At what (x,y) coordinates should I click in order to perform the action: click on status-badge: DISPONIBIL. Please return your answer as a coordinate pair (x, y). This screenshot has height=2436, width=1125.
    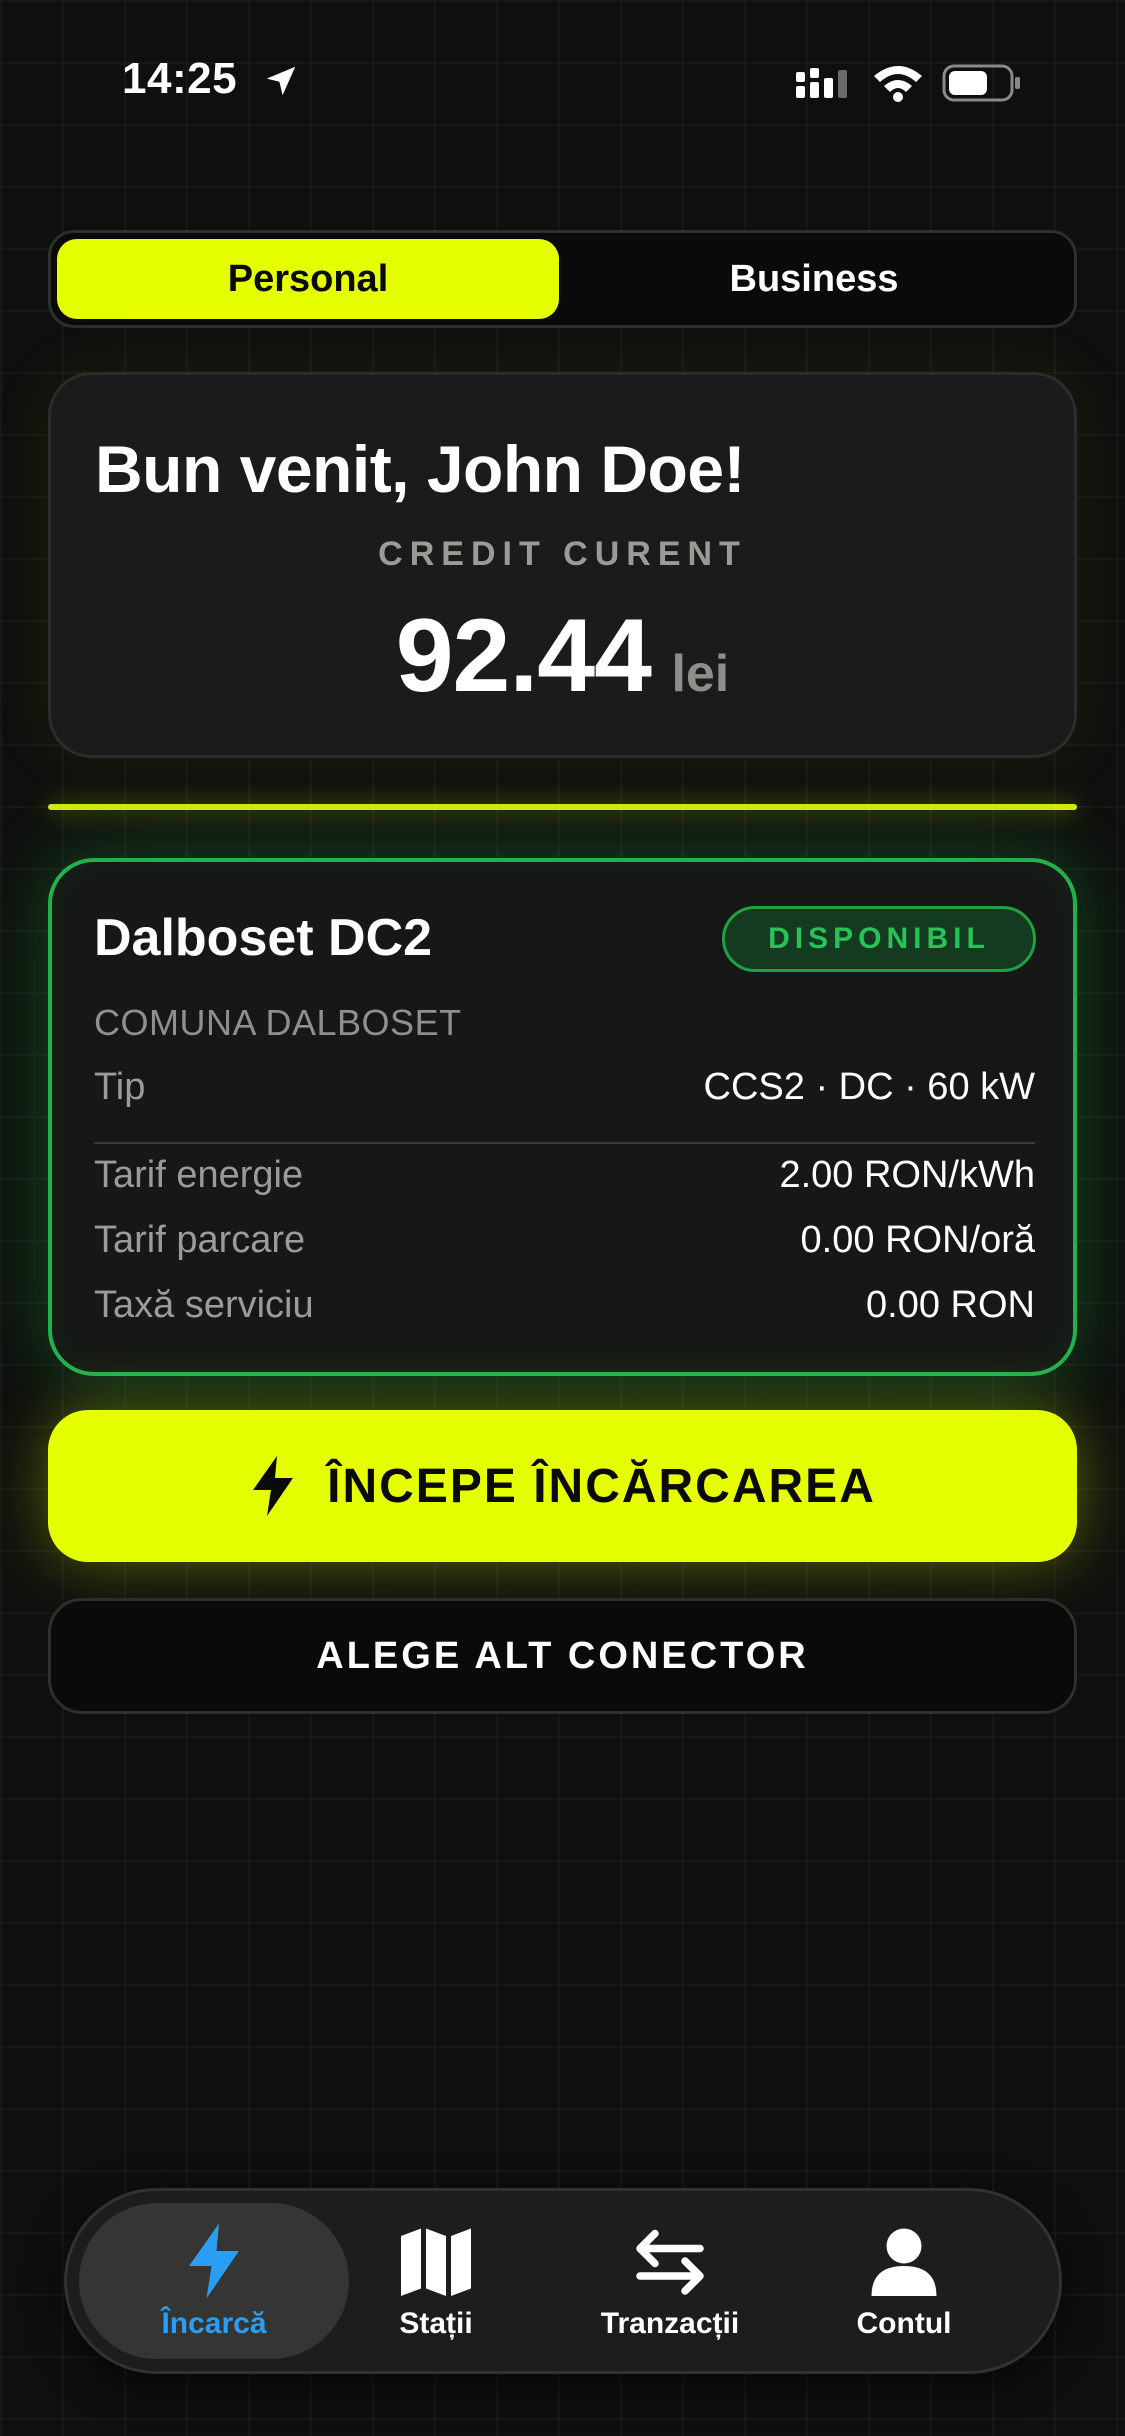
    Looking at the image, I should click on (879, 939).